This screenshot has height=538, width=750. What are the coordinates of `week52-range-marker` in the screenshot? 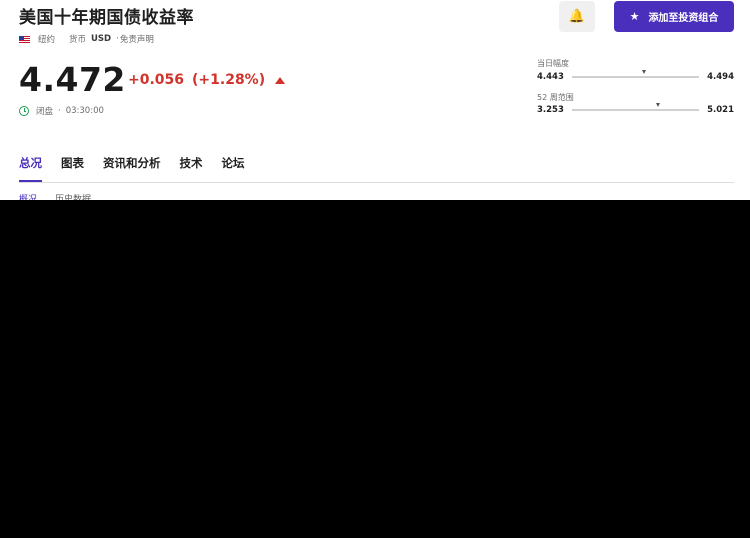 It's located at (657, 105).